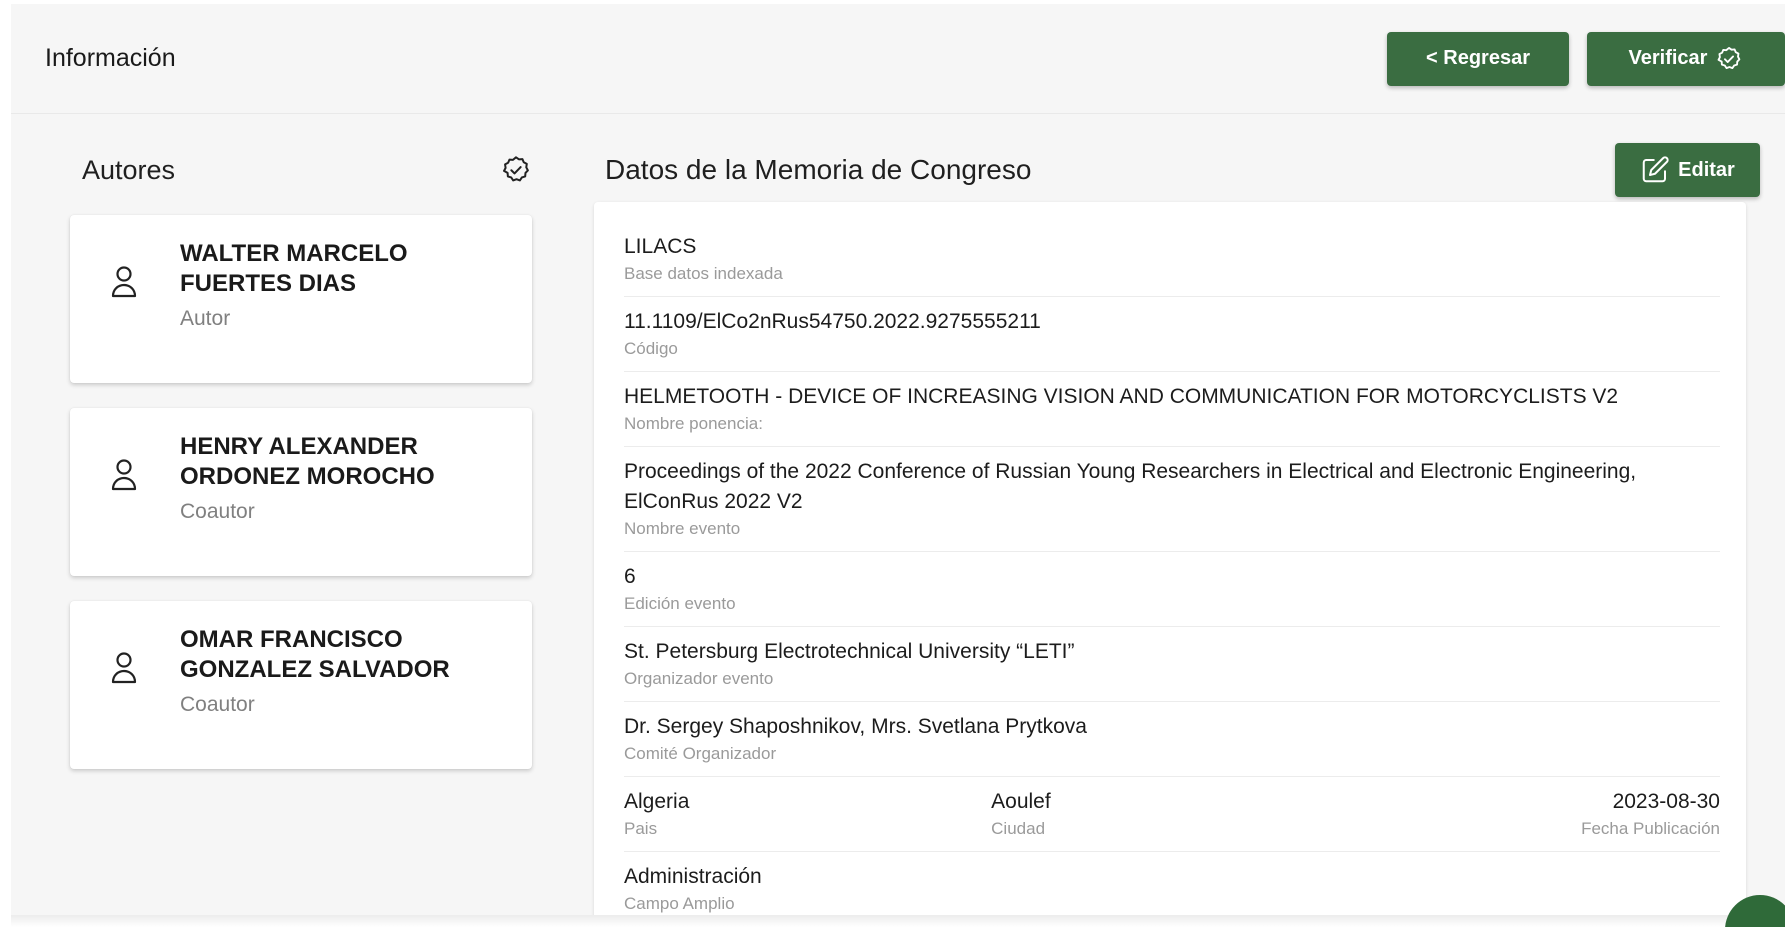 The height and width of the screenshot is (927, 1785). Describe the element at coordinates (898, 921) in the screenshot. I see `bottom-shade` at that location.